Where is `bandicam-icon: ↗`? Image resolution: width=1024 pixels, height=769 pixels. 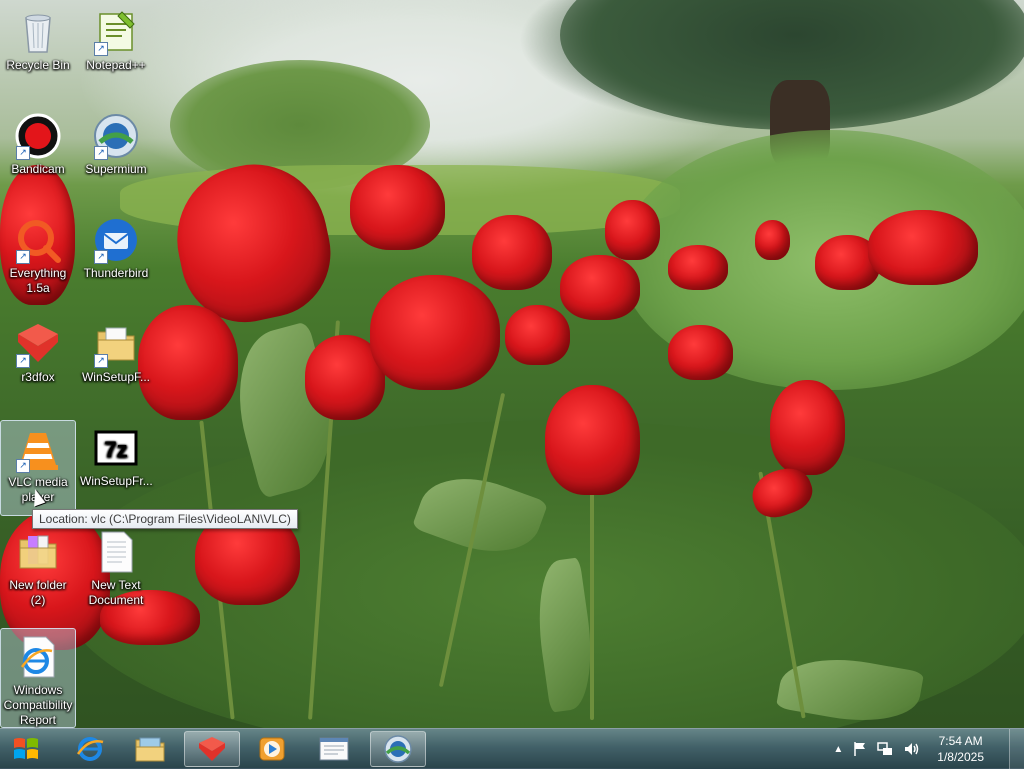
bandicam-icon: ↗ is located at coordinates (38, 136).